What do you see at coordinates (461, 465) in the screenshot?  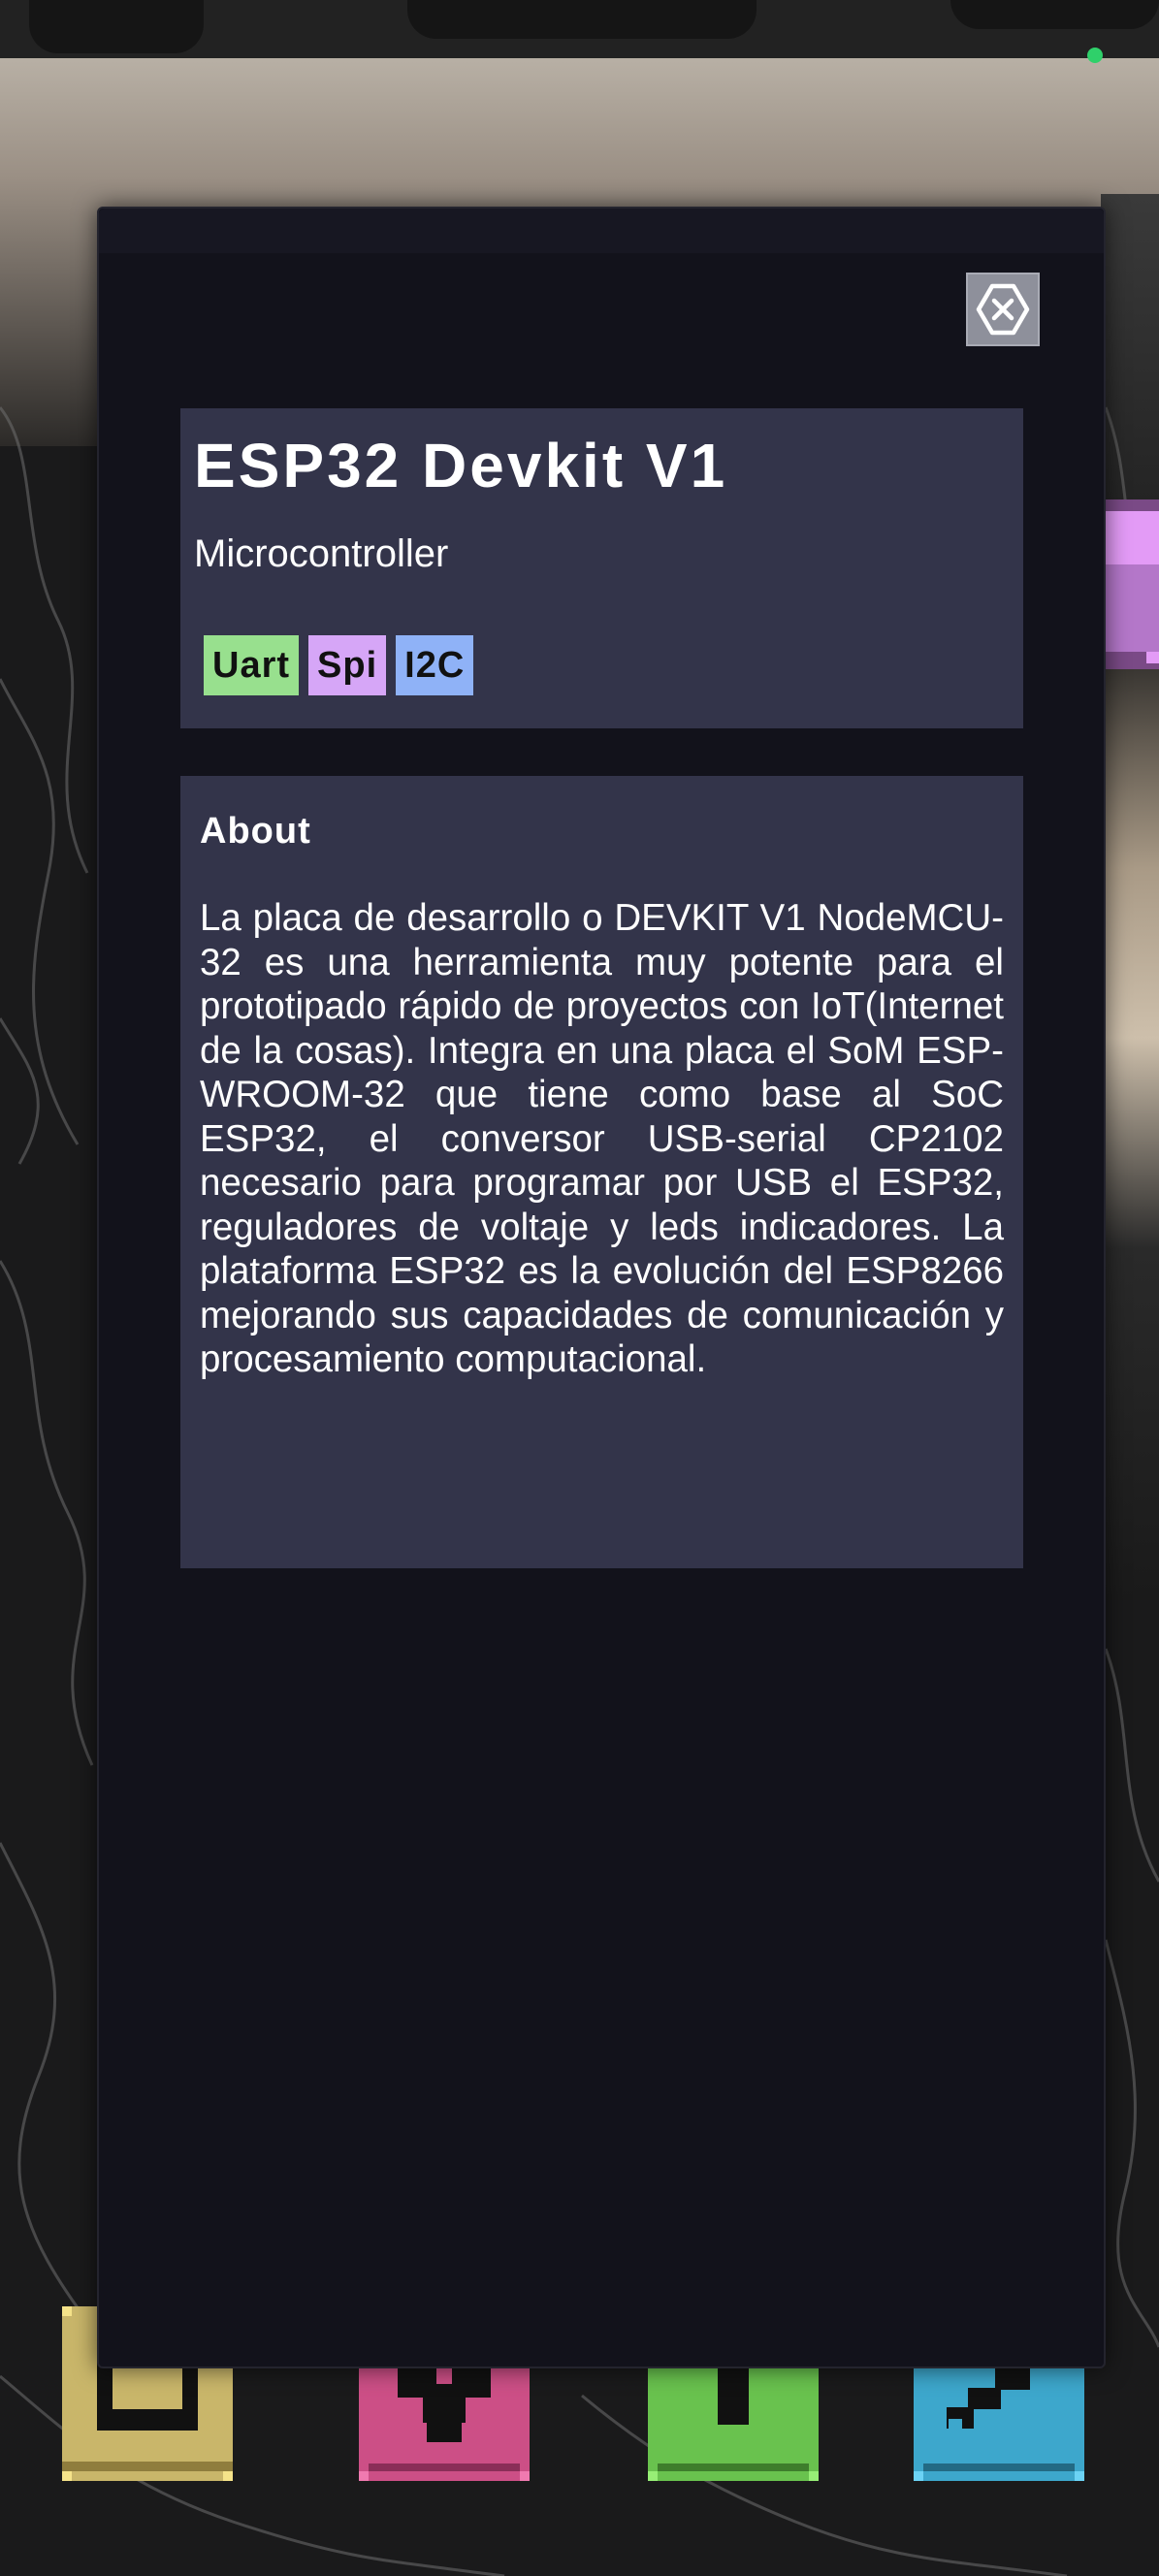 I see `device-title: ESP32 Devkit V1` at bounding box center [461, 465].